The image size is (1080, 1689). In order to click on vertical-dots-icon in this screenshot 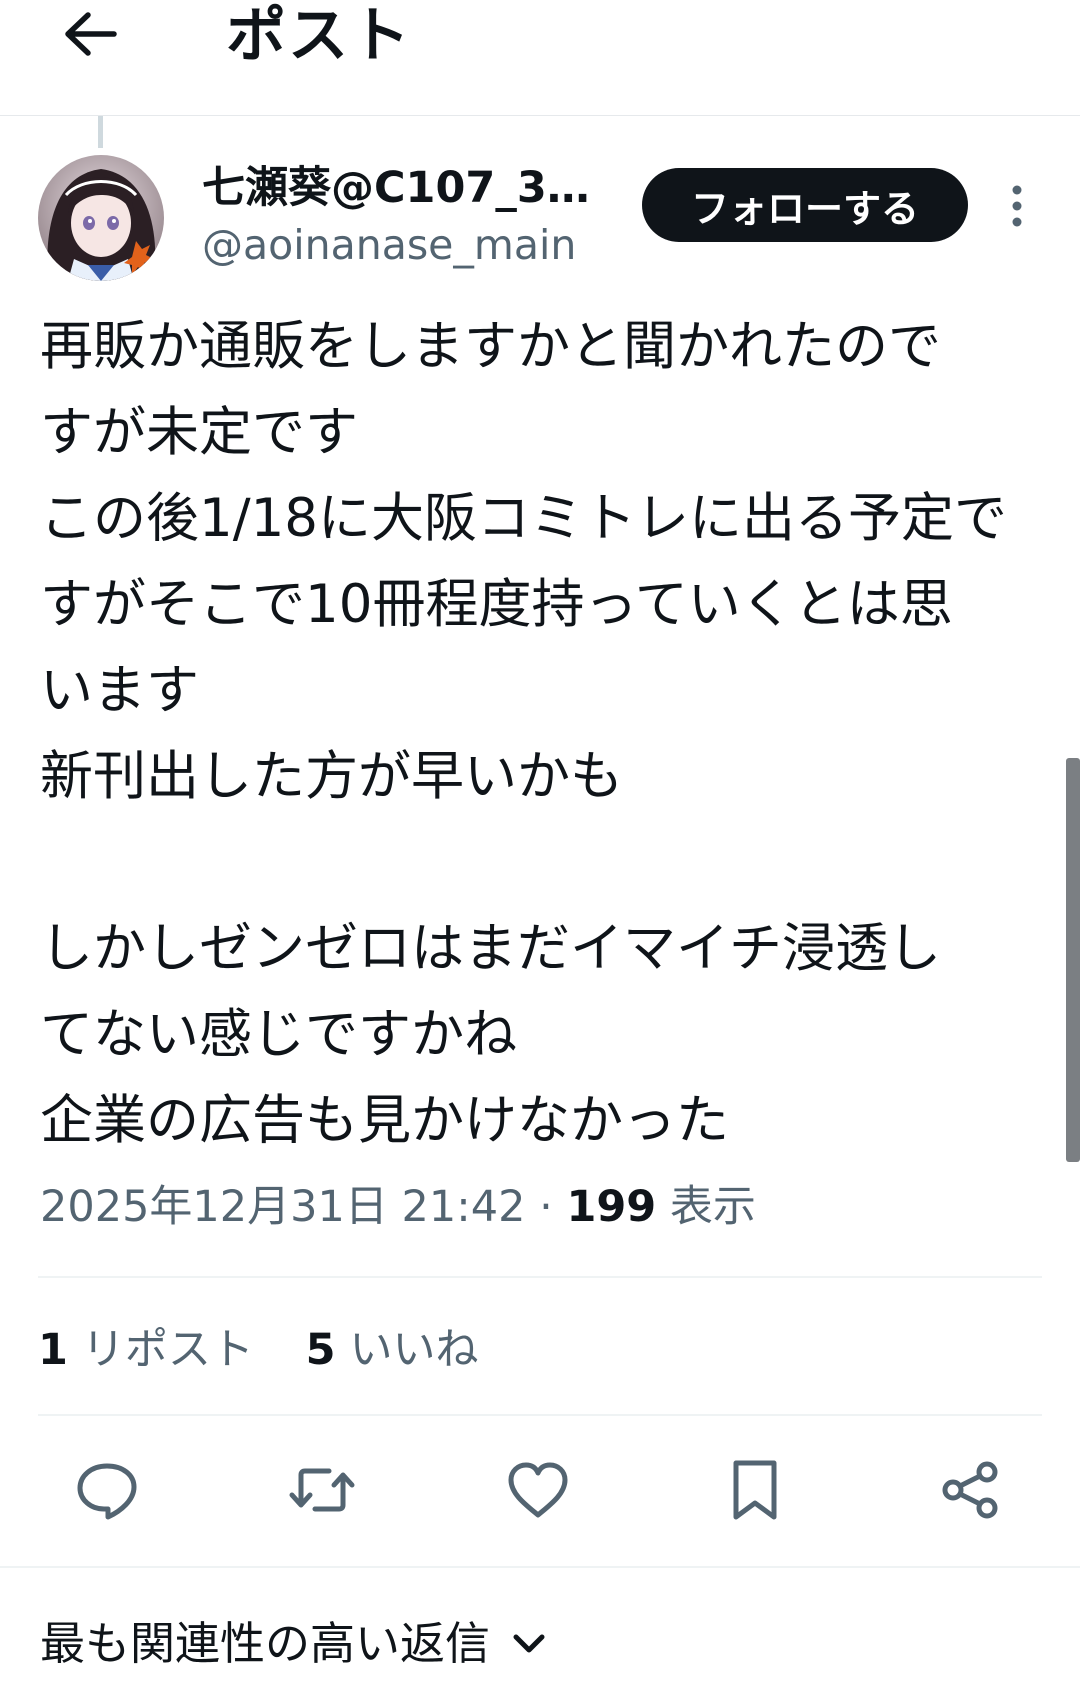, I will do `click(1017, 206)`.